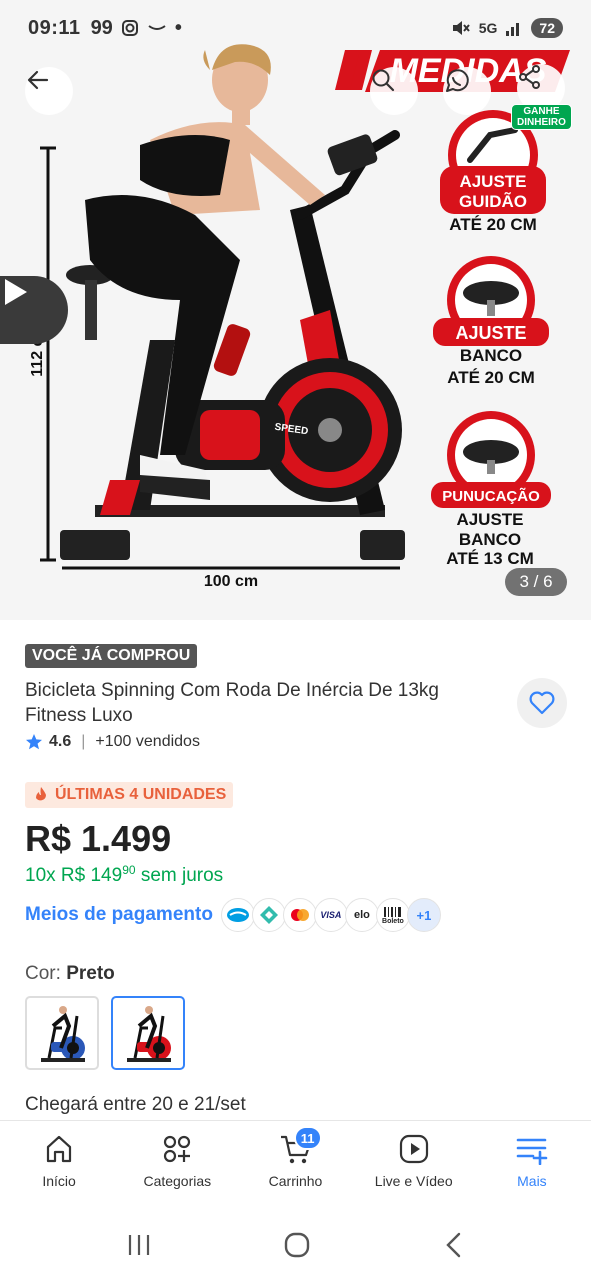 Image resolution: width=591 pixels, height=1280 pixels. I want to click on home-button-icon, so click(297, 1245).